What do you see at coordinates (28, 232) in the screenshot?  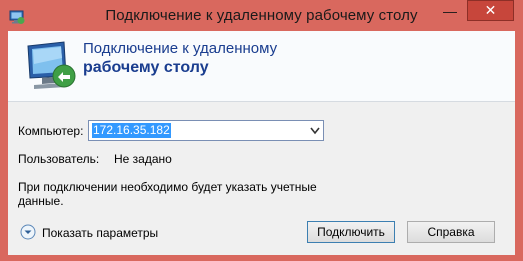 I see `expand-down-icon` at bounding box center [28, 232].